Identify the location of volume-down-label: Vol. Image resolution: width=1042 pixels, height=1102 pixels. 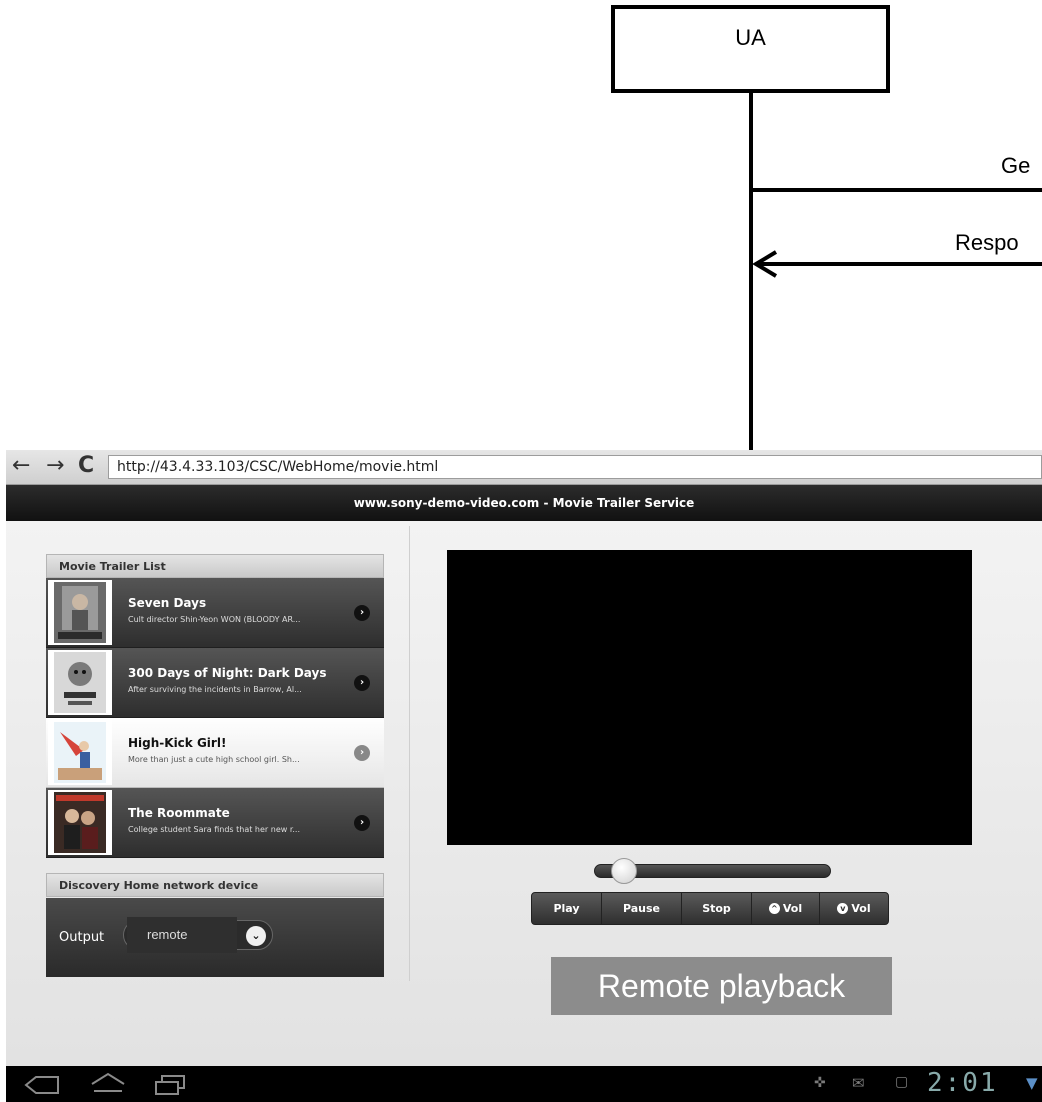
(861, 908).